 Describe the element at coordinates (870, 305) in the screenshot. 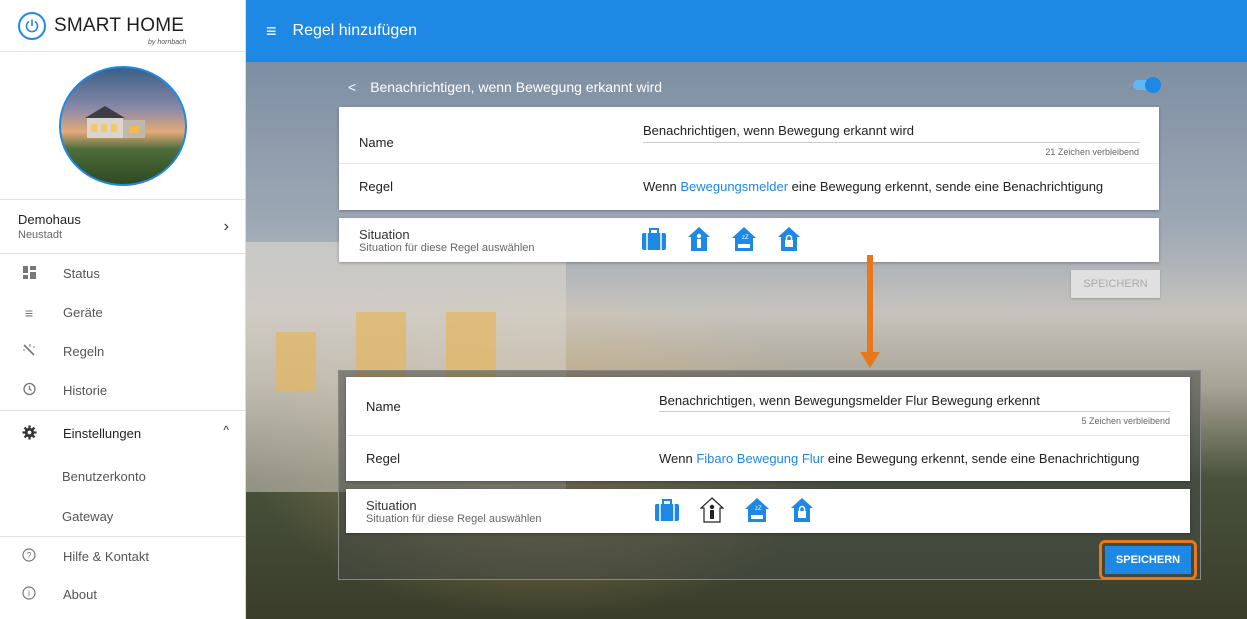

I see `arrow-shaft` at that location.